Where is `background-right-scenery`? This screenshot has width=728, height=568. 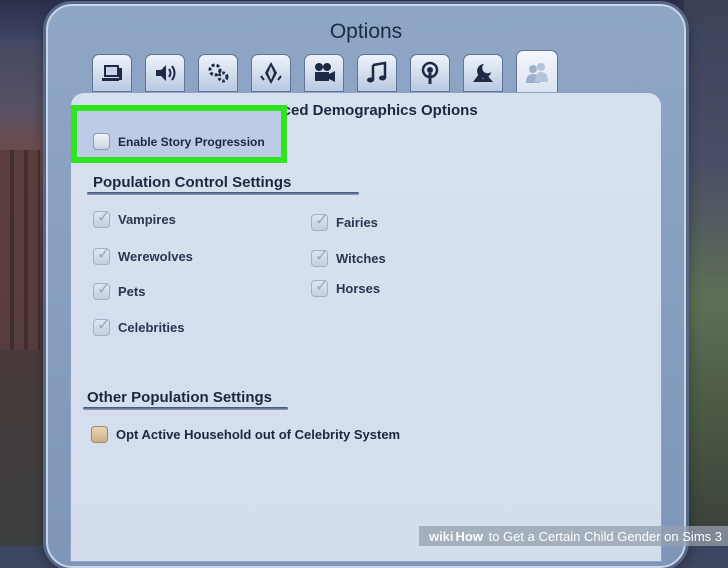
background-right-scenery is located at coordinates (706, 273).